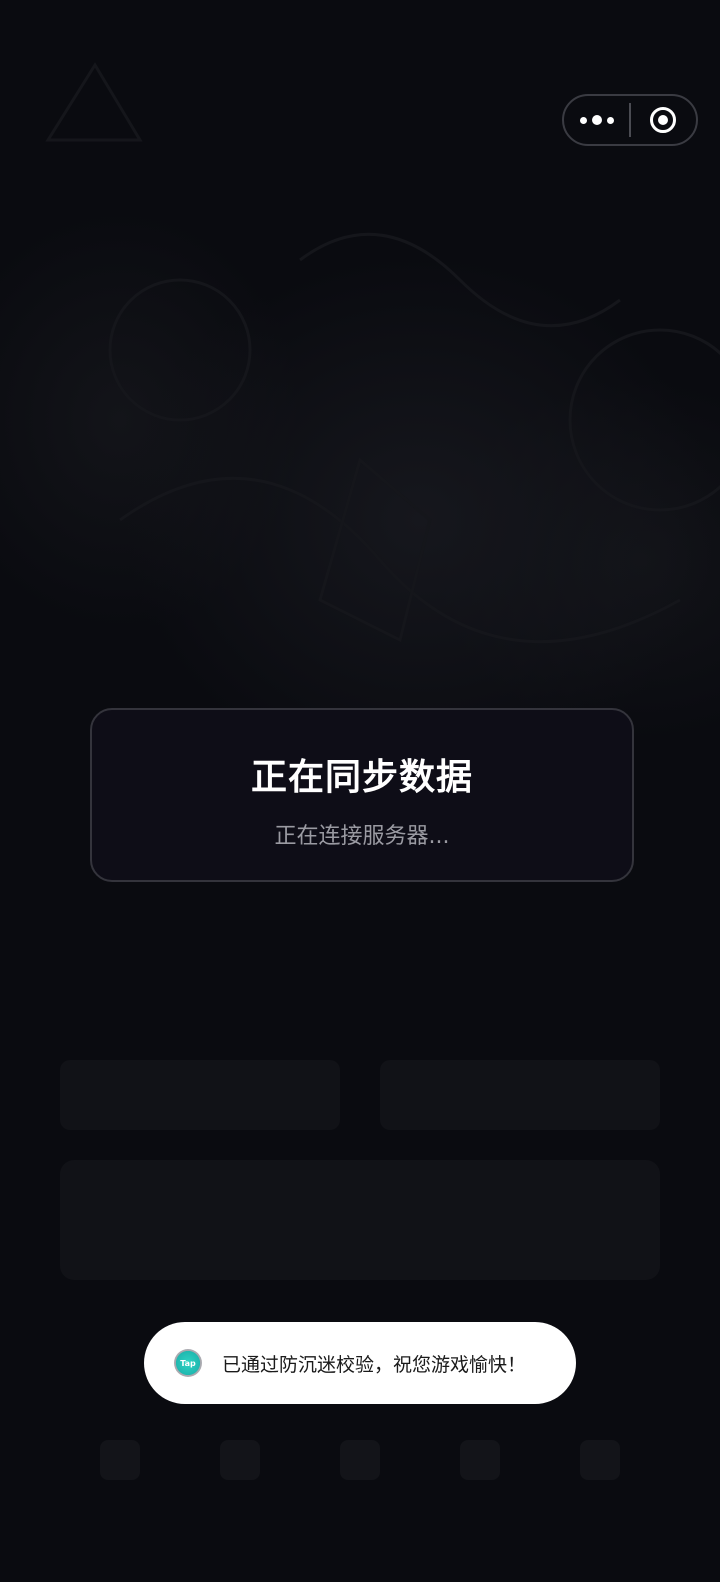  I want to click on target-circle-icon, so click(663, 120).